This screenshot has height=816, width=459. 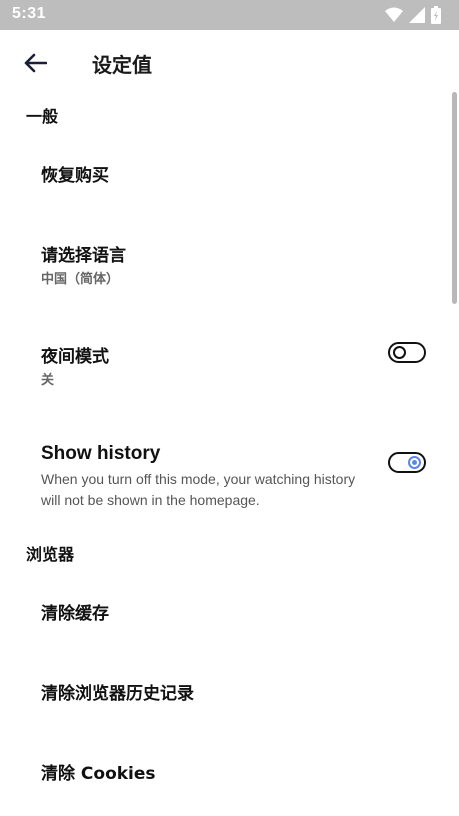 What do you see at coordinates (407, 462) in the screenshot?
I see `show-history-toggle` at bounding box center [407, 462].